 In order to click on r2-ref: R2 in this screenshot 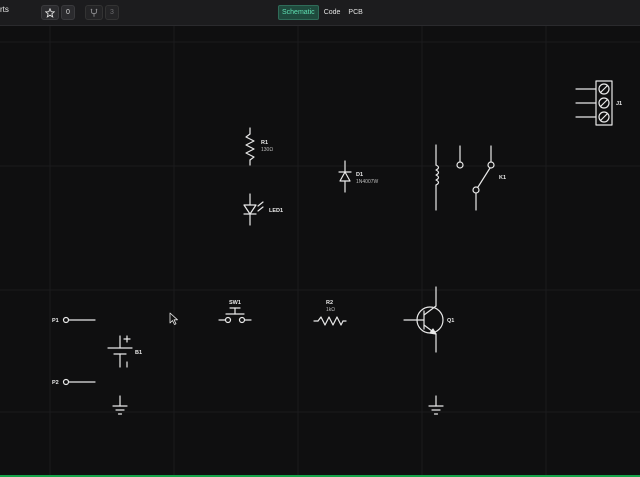, I will do `click(329, 303)`.